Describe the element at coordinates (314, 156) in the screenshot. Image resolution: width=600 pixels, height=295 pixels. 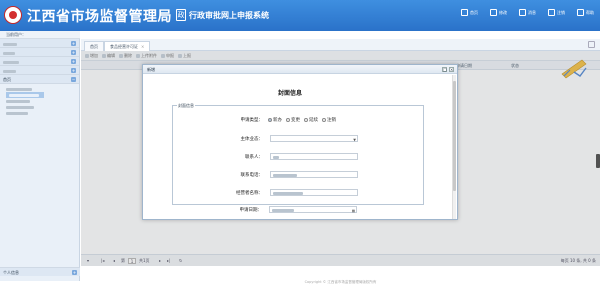
I see `contact-input` at that location.